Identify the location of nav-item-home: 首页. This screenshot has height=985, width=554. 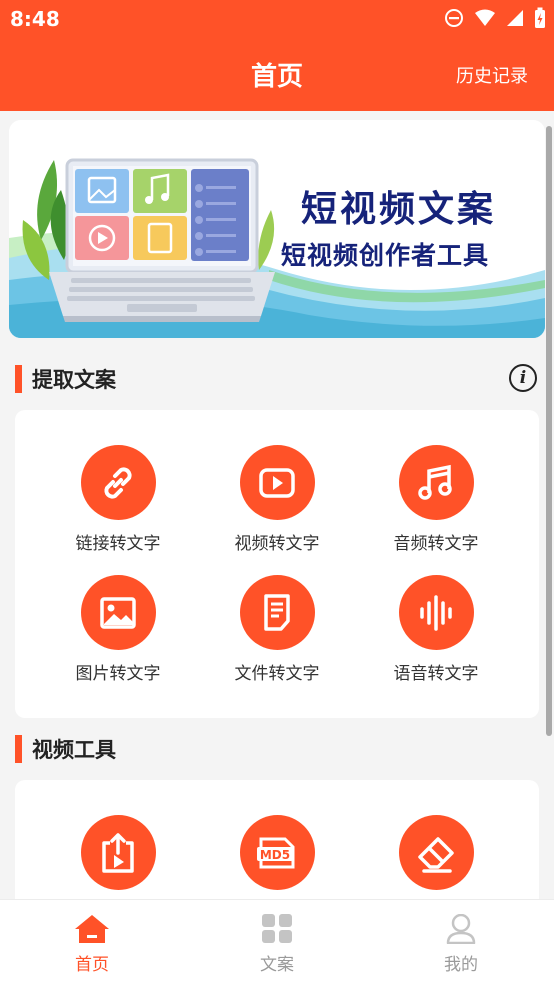
(92, 944).